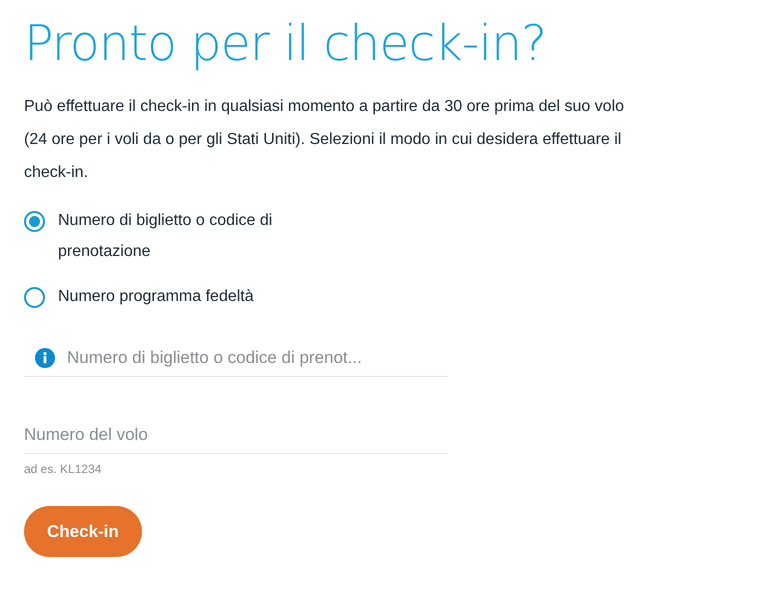 The height and width of the screenshot is (595, 768). Describe the element at coordinates (156, 297) in the screenshot. I see `option-label: Numero programma fedeltà` at that location.